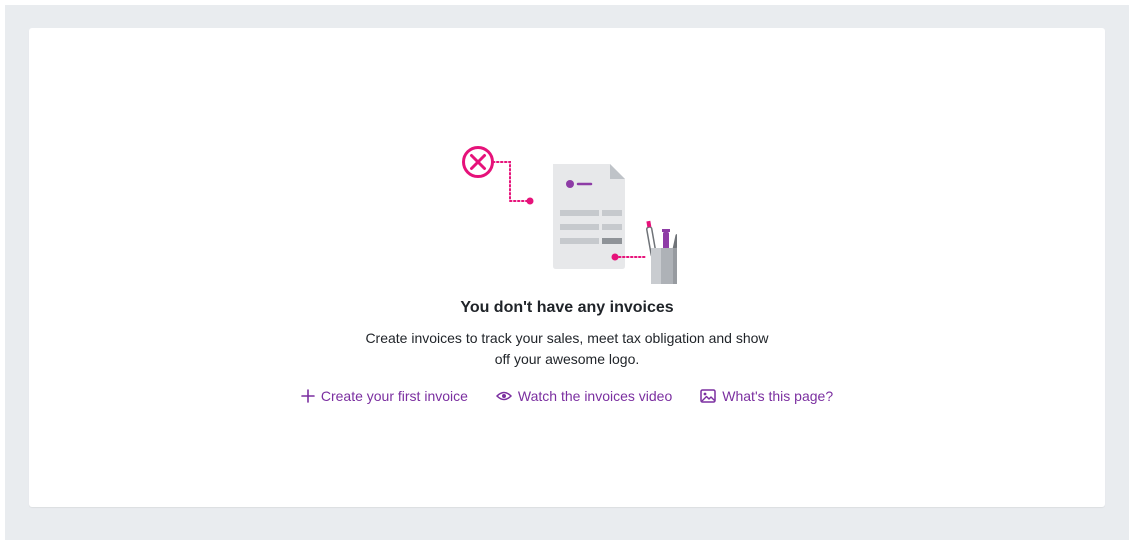  Describe the element at coordinates (708, 396) in the screenshot. I see `image-icon` at that location.